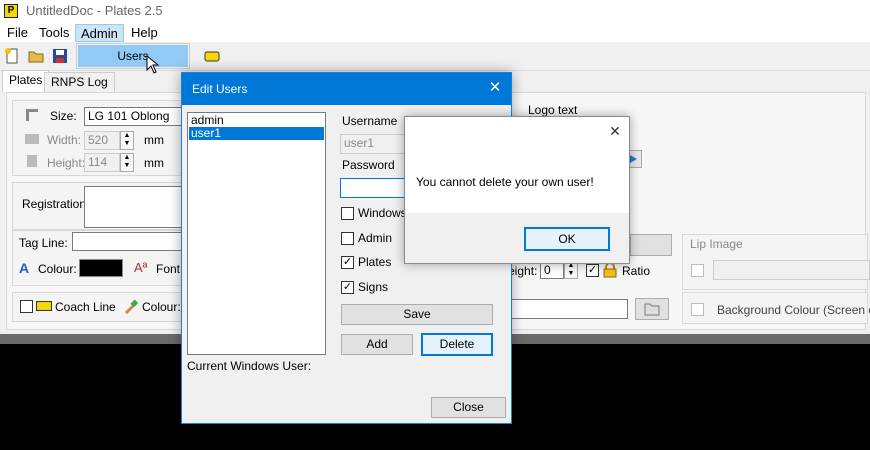 The height and width of the screenshot is (450, 870). Describe the element at coordinates (373, 188) in the screenshot. I see `password-input` at that location.